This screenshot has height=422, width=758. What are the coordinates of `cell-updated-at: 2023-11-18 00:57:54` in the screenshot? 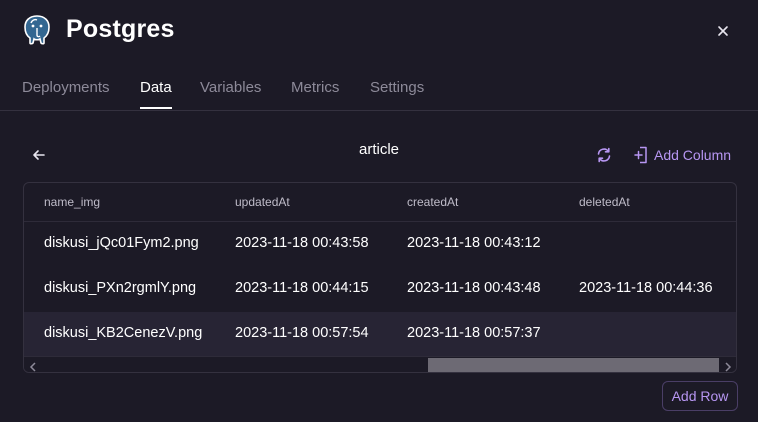 It's located at (302, 333).